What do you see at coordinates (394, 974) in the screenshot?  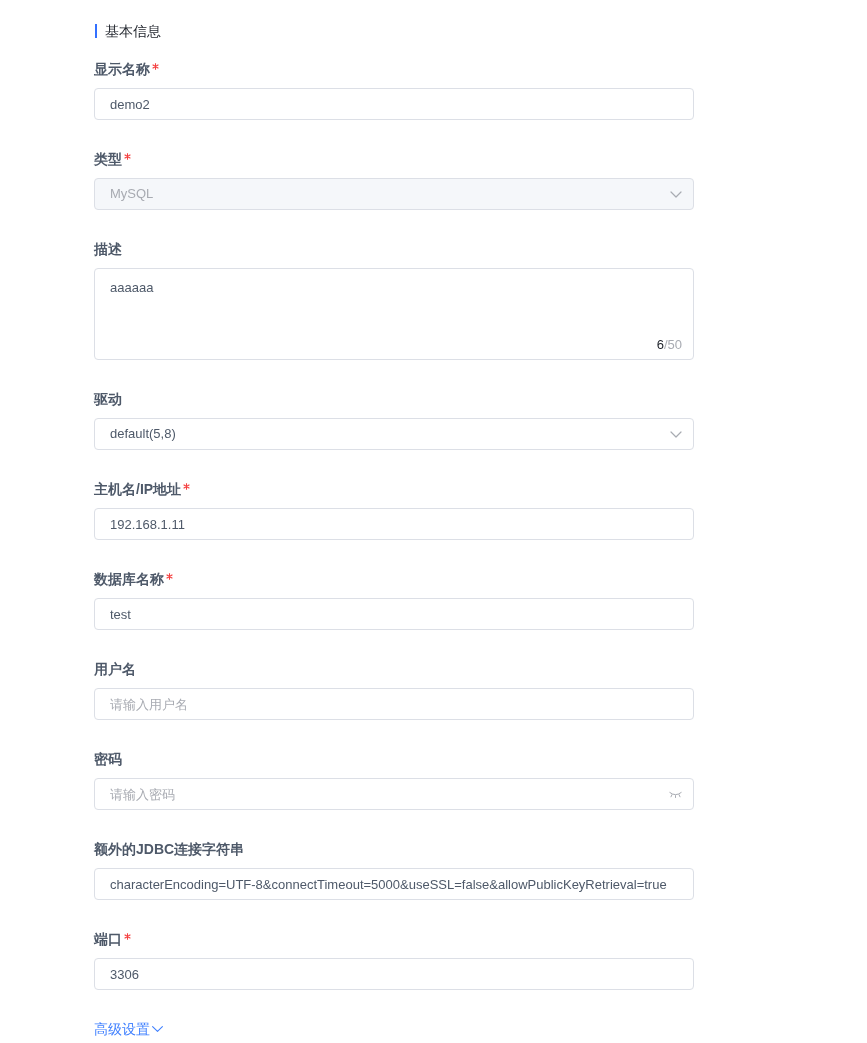 I see `input-field: 3306` at bounding box center [394, 974].